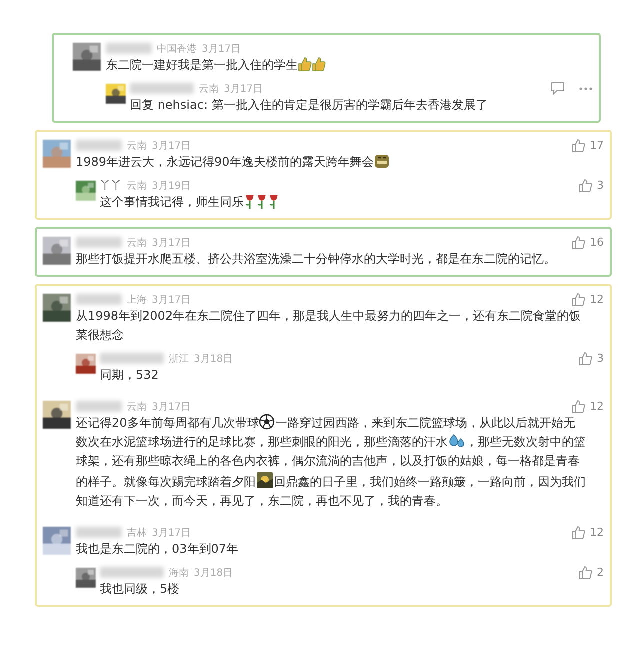 This screenshot has width=629, height=649. Describe the element at coordinates (177, 49) in the screenshot. I see `comment-location: 中国香港` at that location.